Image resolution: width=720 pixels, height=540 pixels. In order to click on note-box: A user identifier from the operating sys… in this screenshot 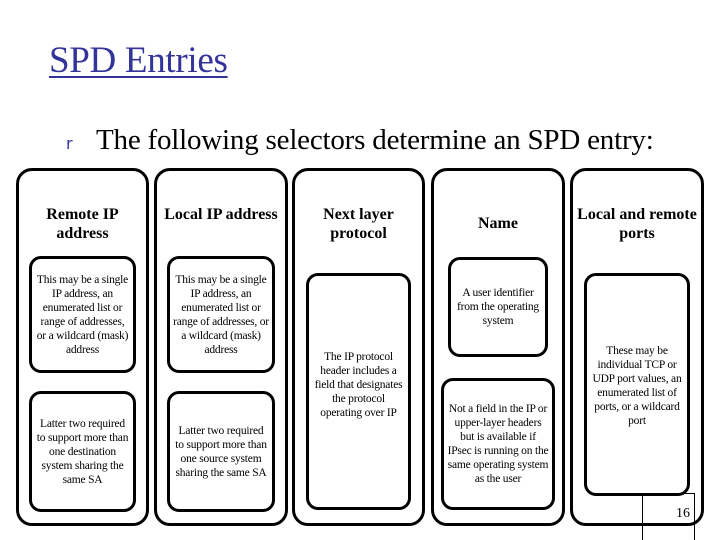, I will do `click(498, 307)`.